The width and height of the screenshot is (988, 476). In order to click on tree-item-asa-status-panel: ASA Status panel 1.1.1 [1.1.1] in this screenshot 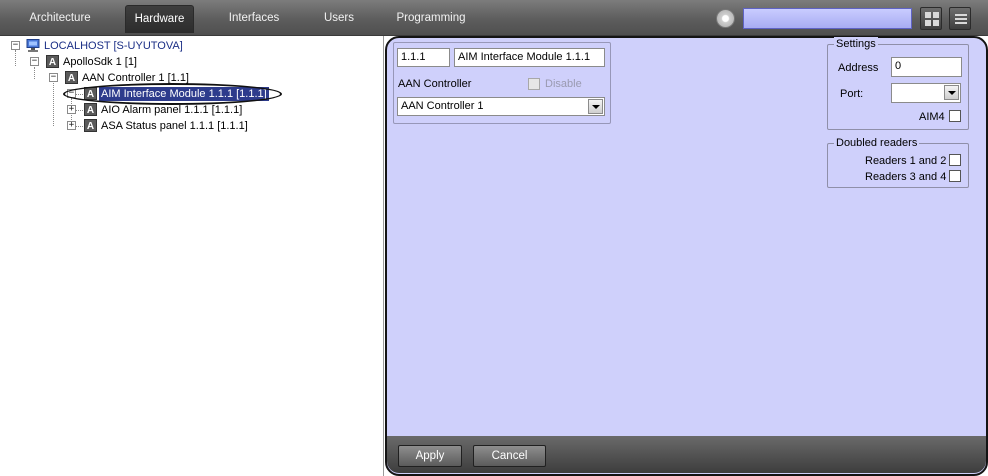, I will do `click(174, 126)`.